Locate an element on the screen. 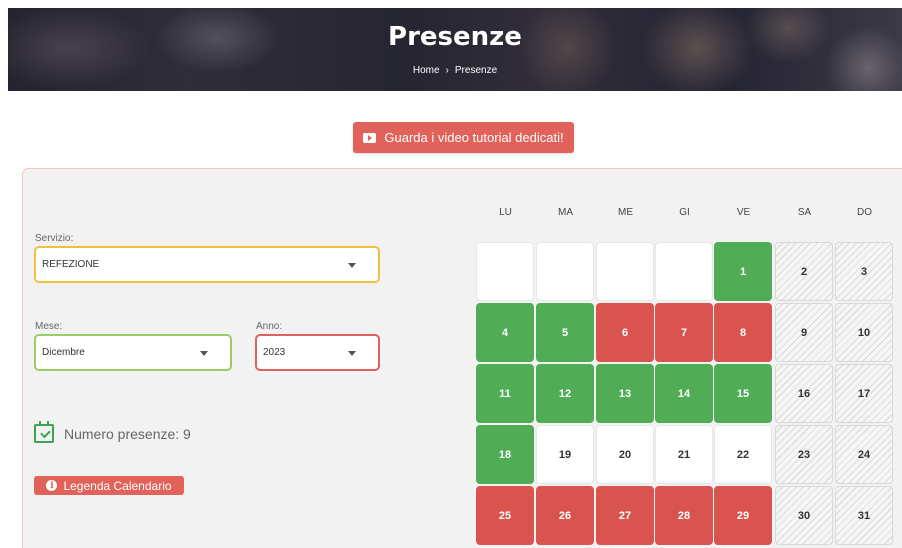 This screenshot has height=548, width=902. calendar-day-30: 30 is located at coordinates (804, 515).